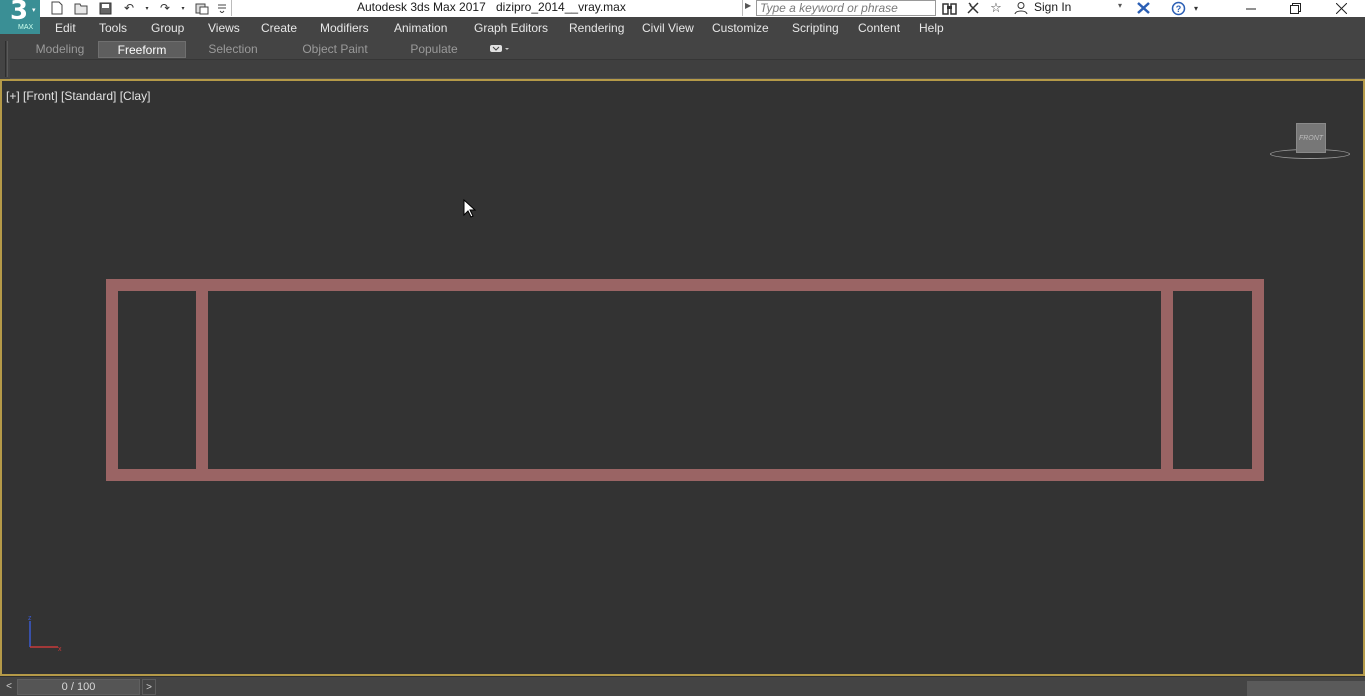 This screenshot has width=1365, height=696. Describe the element at coordinates (183, 8) in the screenshot. I see `redo-caret-icon: ▾` at that location.